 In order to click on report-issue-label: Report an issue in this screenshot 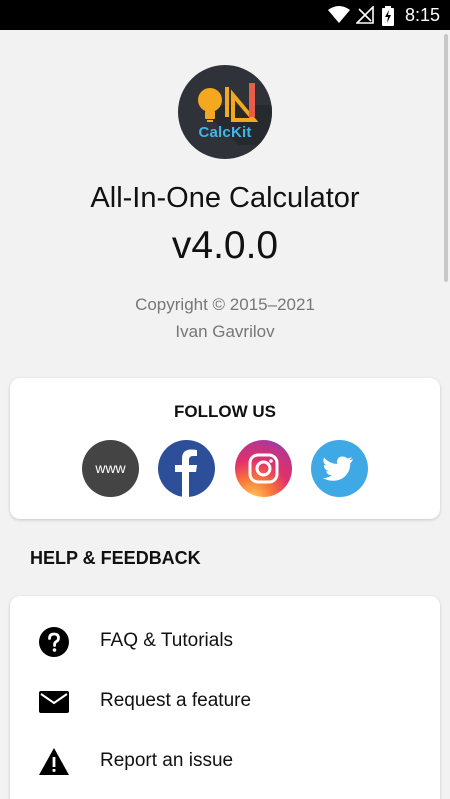, I will do `click(167, 760)`.